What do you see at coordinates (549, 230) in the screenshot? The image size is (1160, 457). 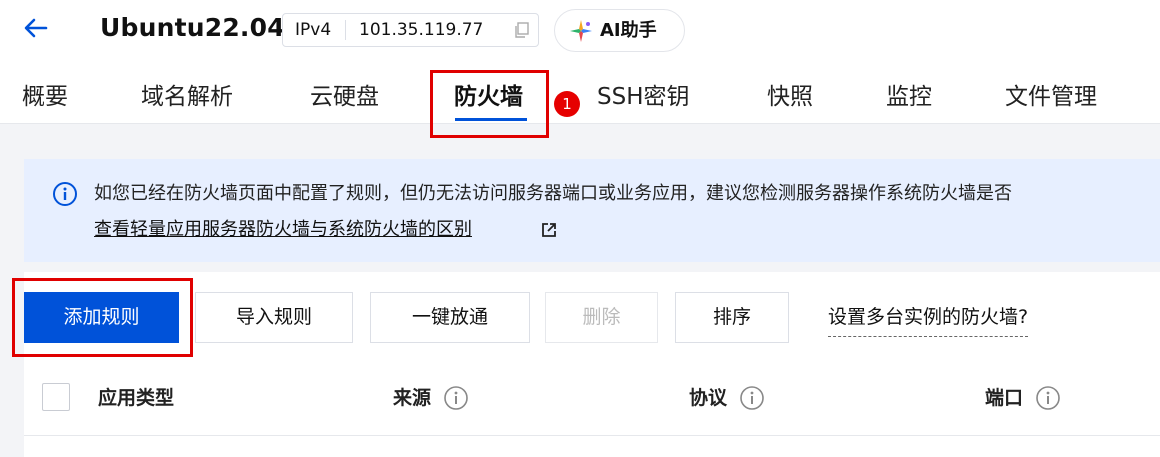 I see `external-link-icon` at bounding box center [549, 230].